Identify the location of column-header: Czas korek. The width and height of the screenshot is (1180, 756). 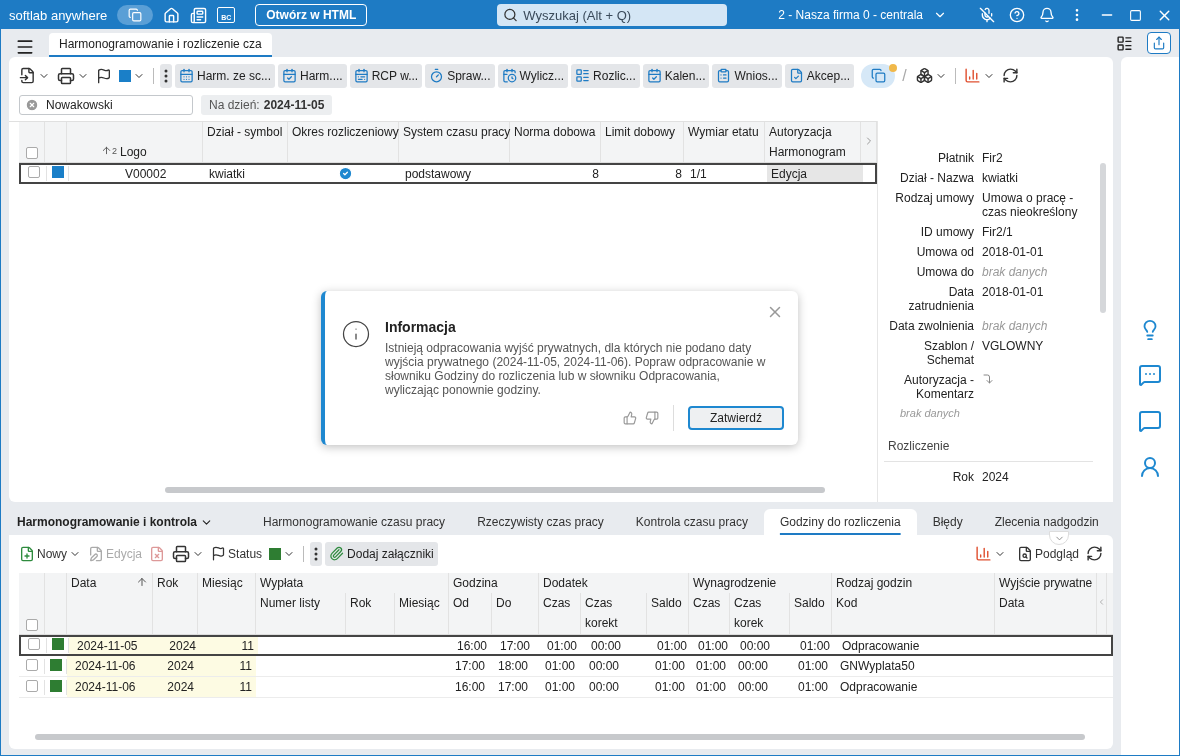
(760, 613).